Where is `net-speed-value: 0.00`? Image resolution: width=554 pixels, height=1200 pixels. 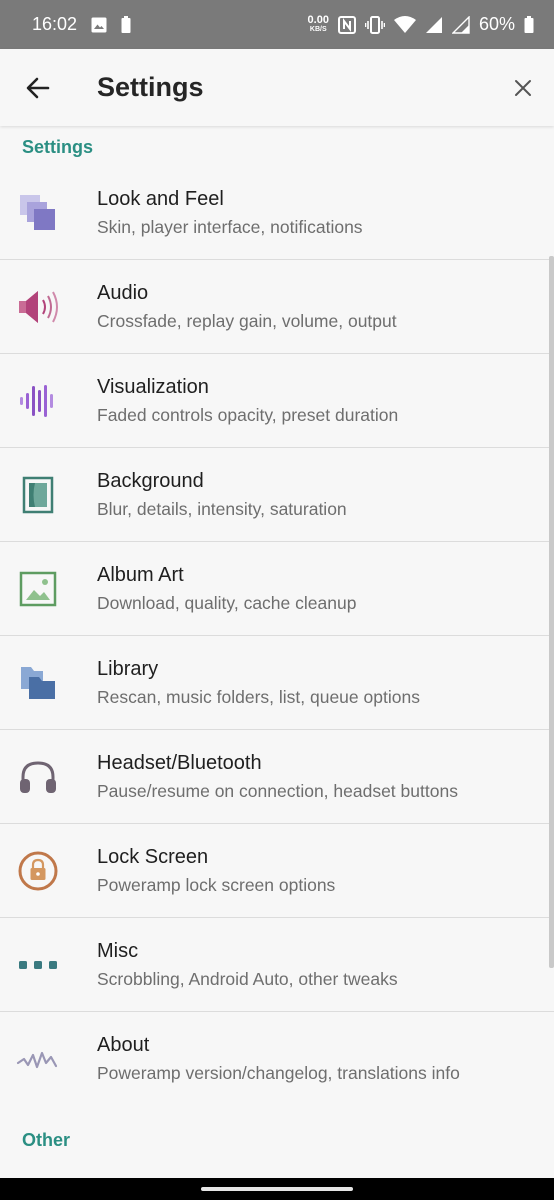
net-speed-value: 0.00 is located at coordinates (318, 19).